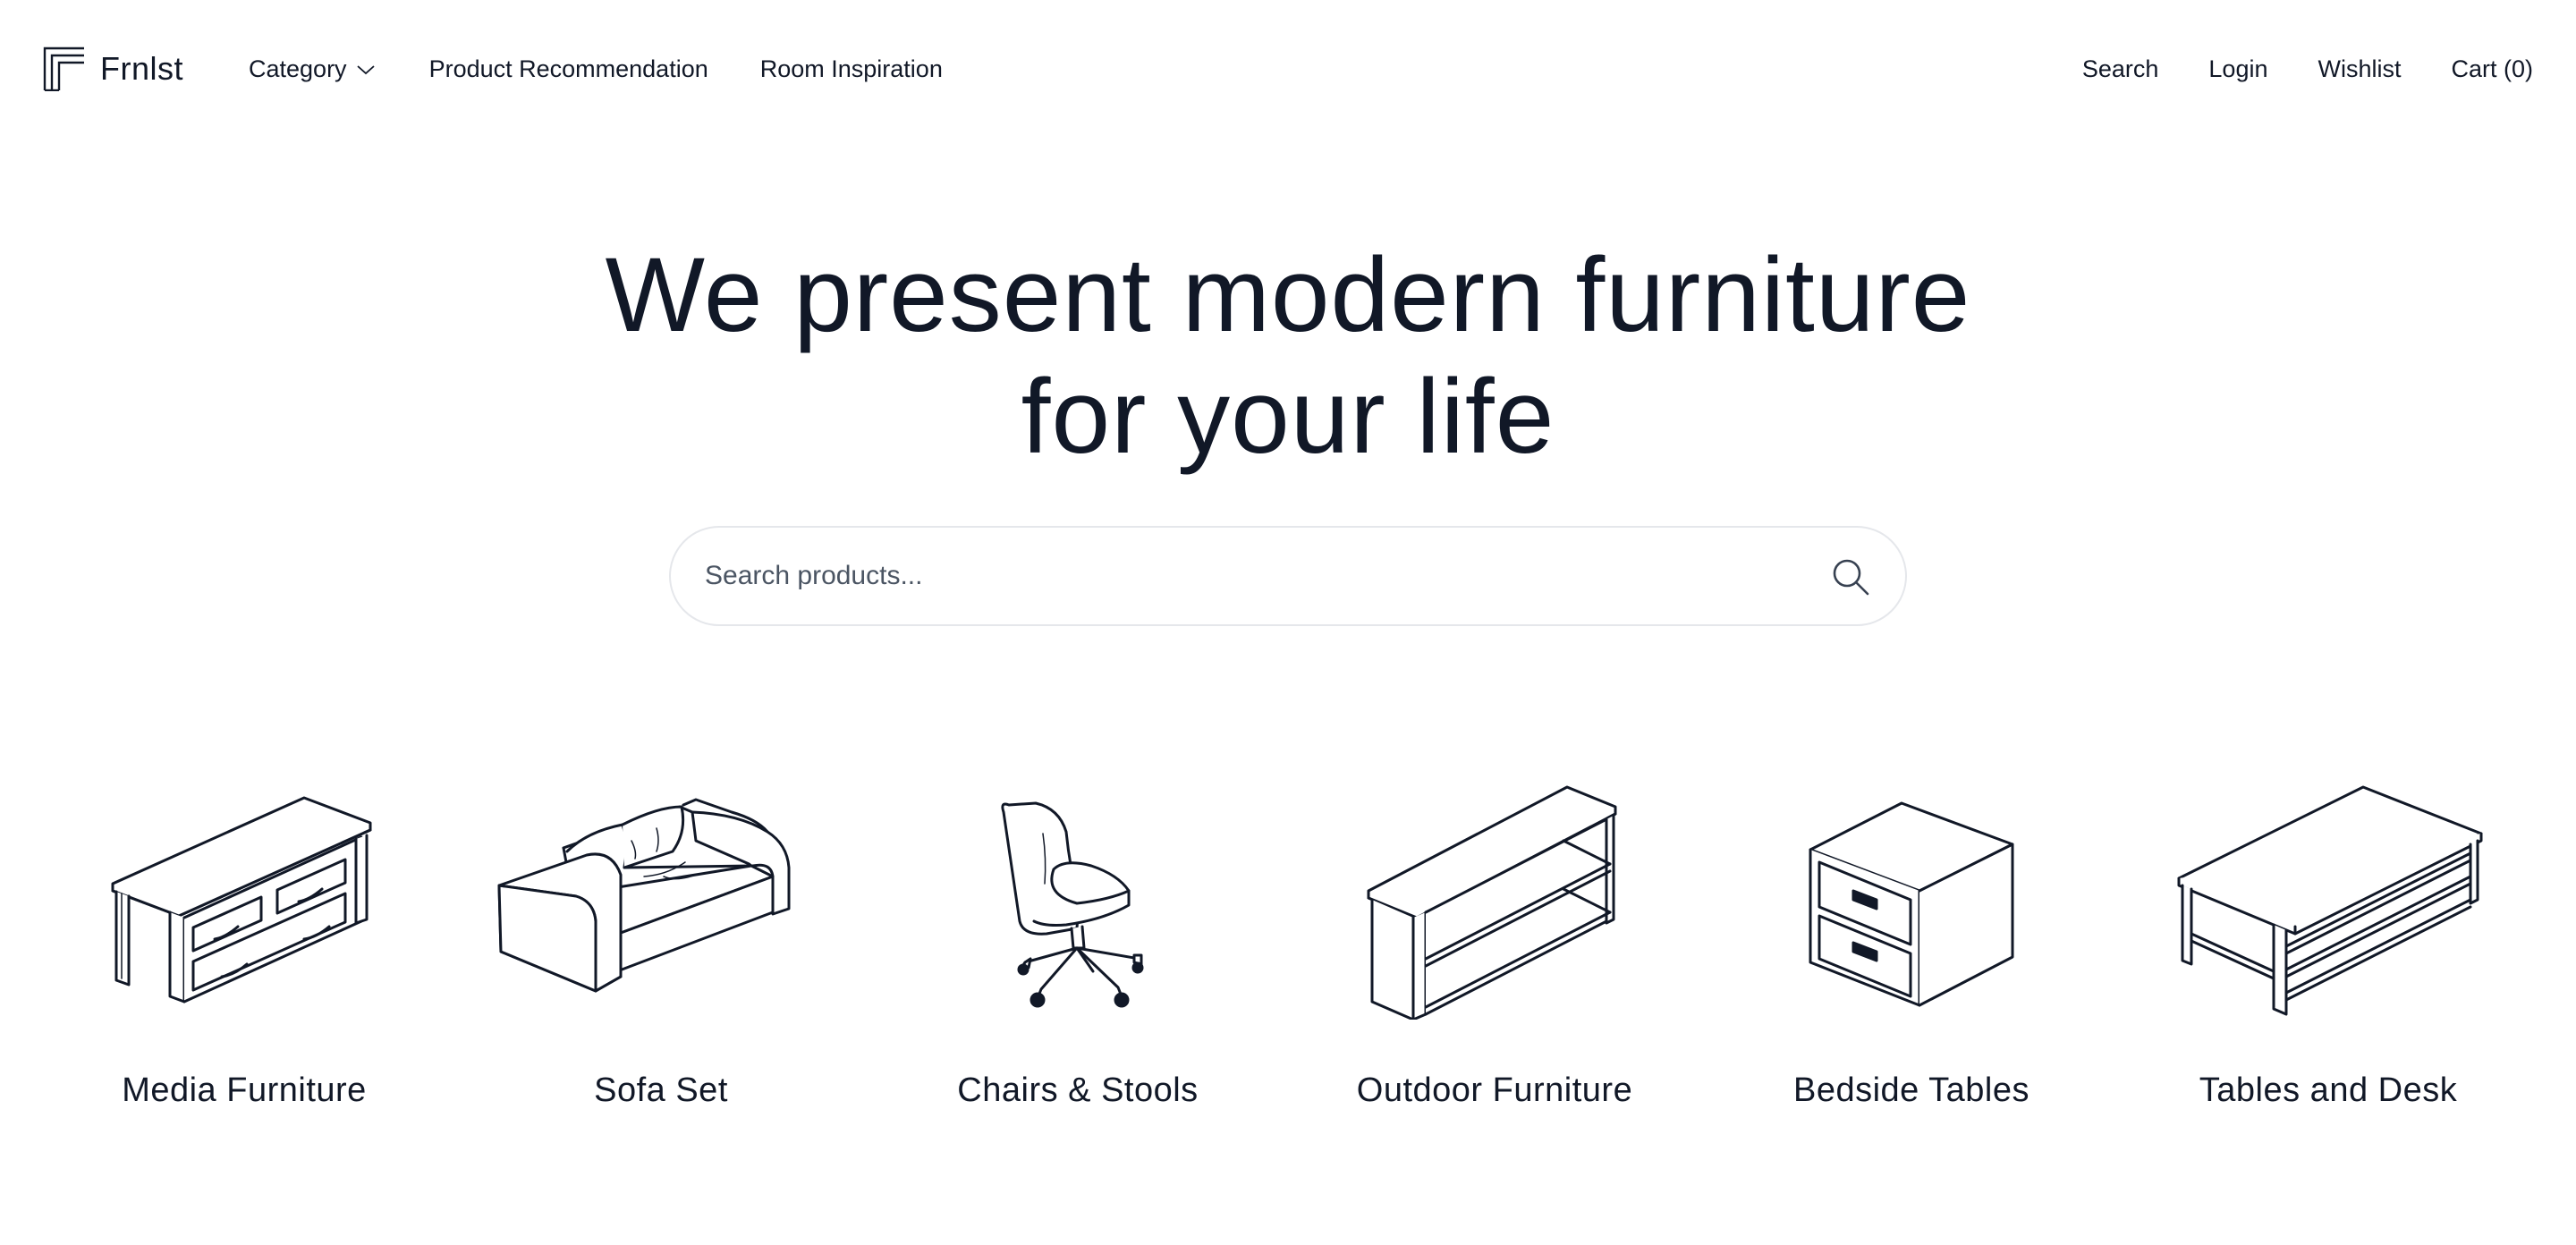  What do you see at coordinates (244, 895) in the screenshot?
I see `media-furniture-icon` at bounding box center [244, 895].